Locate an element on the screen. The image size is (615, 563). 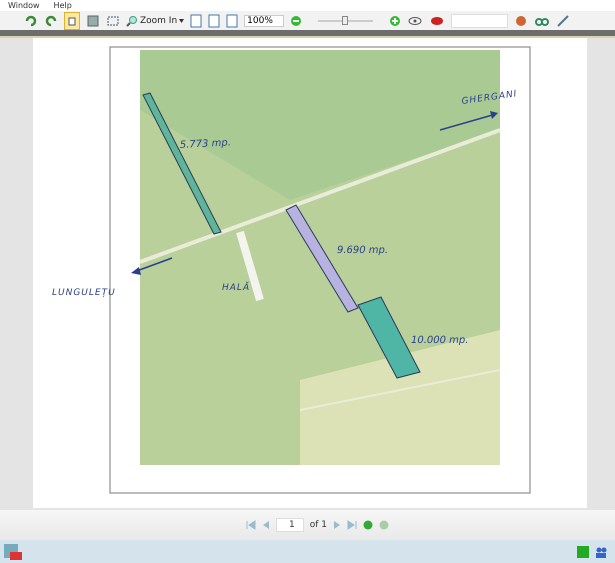
people-icon is located at coordinates (601, 552).